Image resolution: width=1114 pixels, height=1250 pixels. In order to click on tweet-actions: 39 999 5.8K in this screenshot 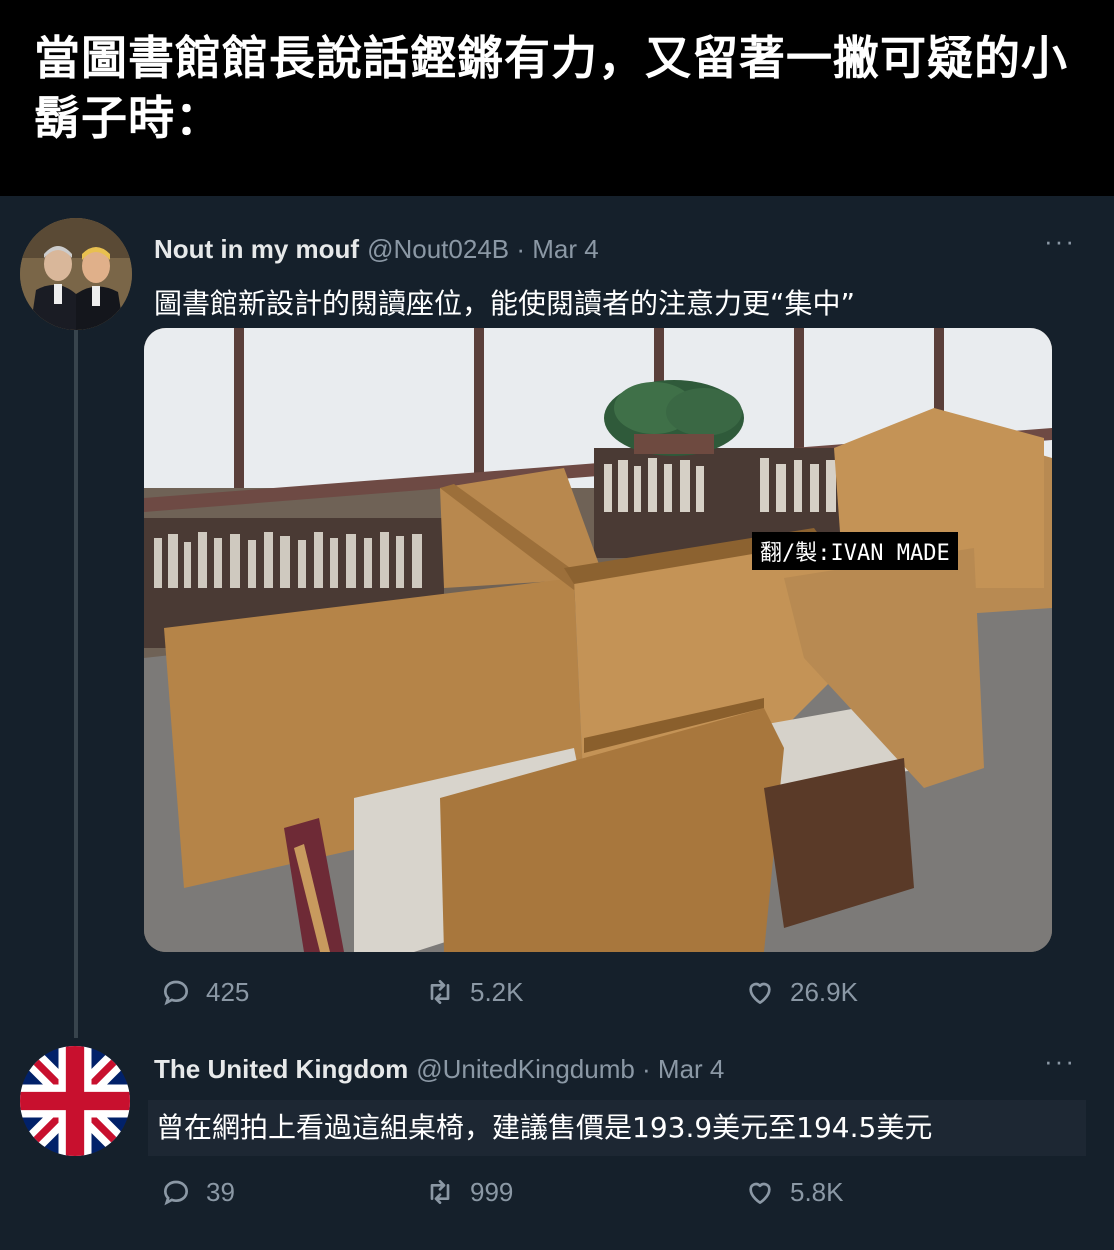, I will do `click(502, 1192)`.